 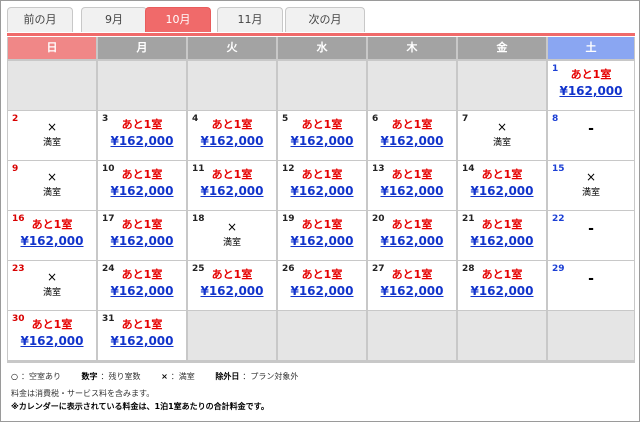 I want to click on calendar-day-cell: 25 あと1室 ¥162,000, so click(x=232, y=285).